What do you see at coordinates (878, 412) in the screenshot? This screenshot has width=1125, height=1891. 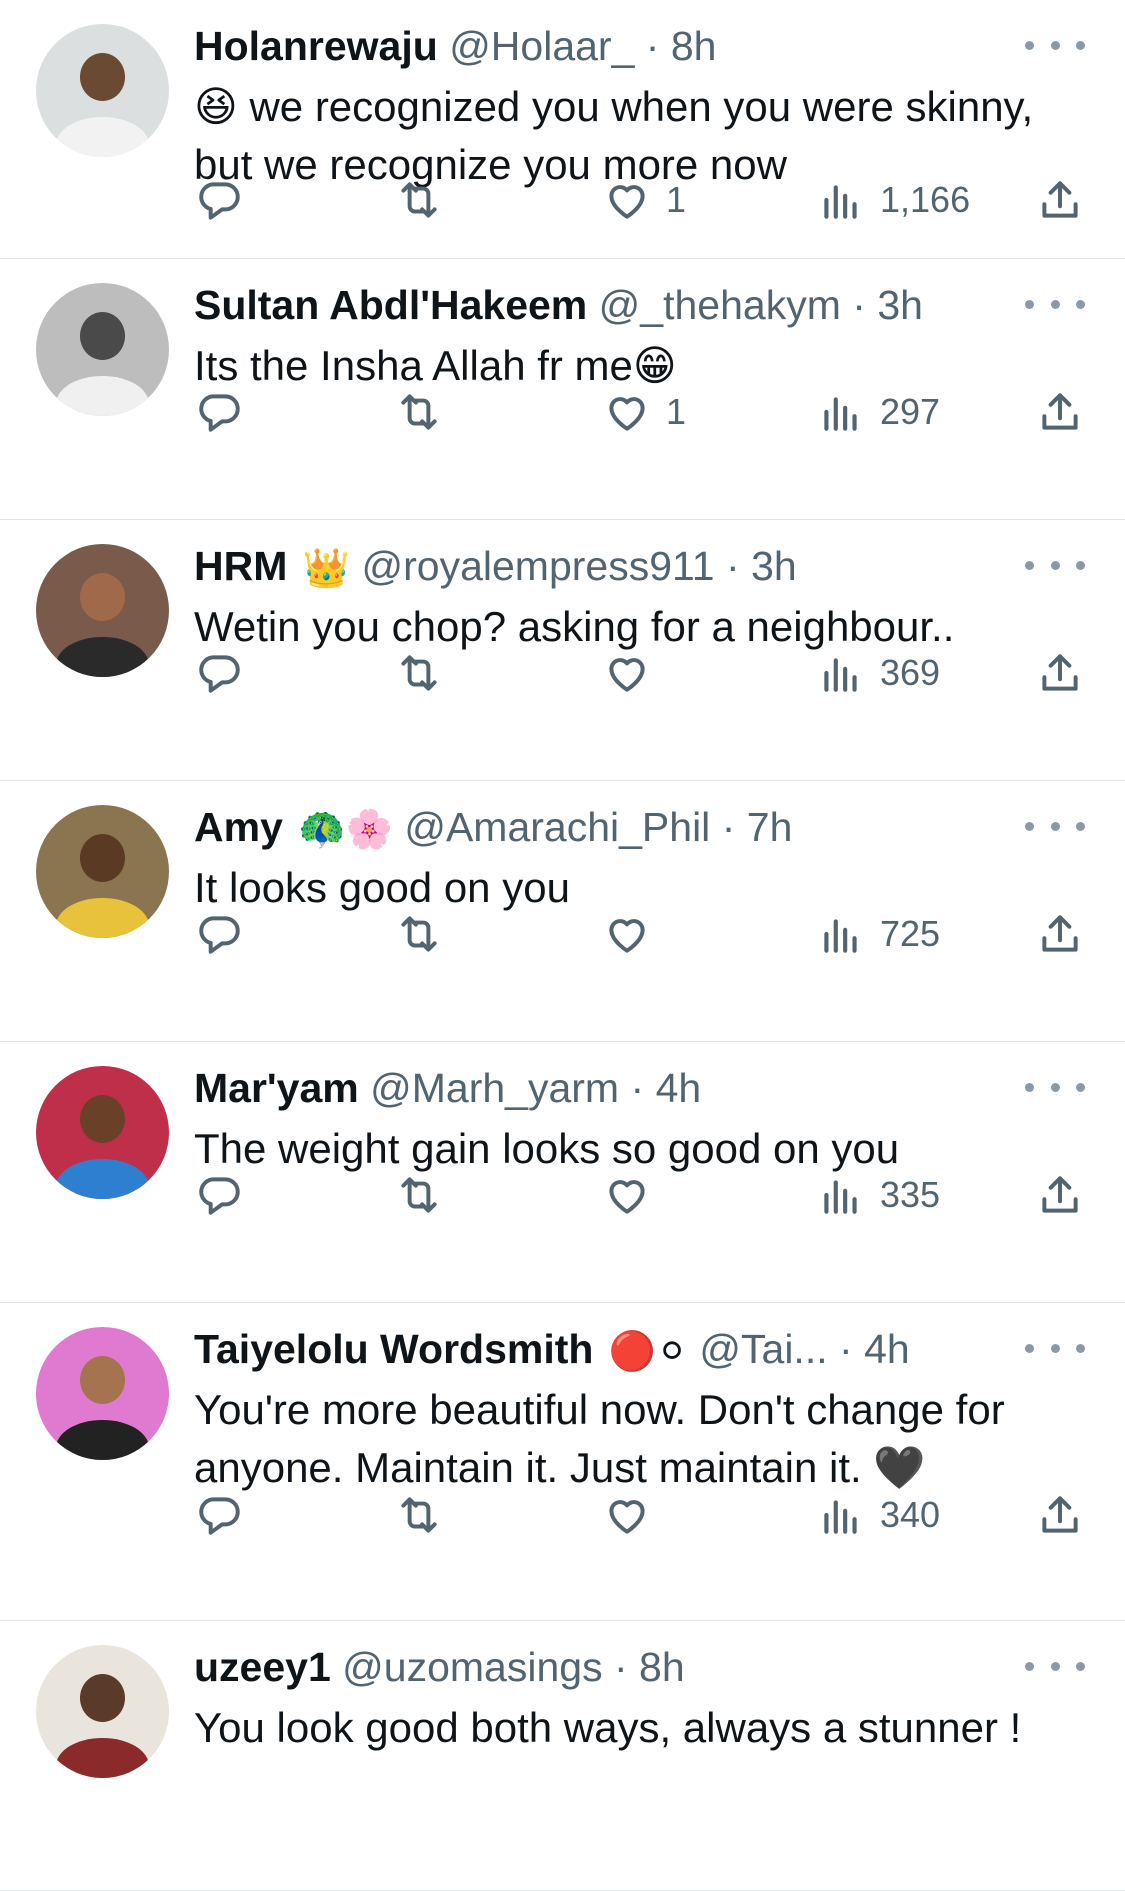 I see `views-button: 297` at bounding box center [878, 412].